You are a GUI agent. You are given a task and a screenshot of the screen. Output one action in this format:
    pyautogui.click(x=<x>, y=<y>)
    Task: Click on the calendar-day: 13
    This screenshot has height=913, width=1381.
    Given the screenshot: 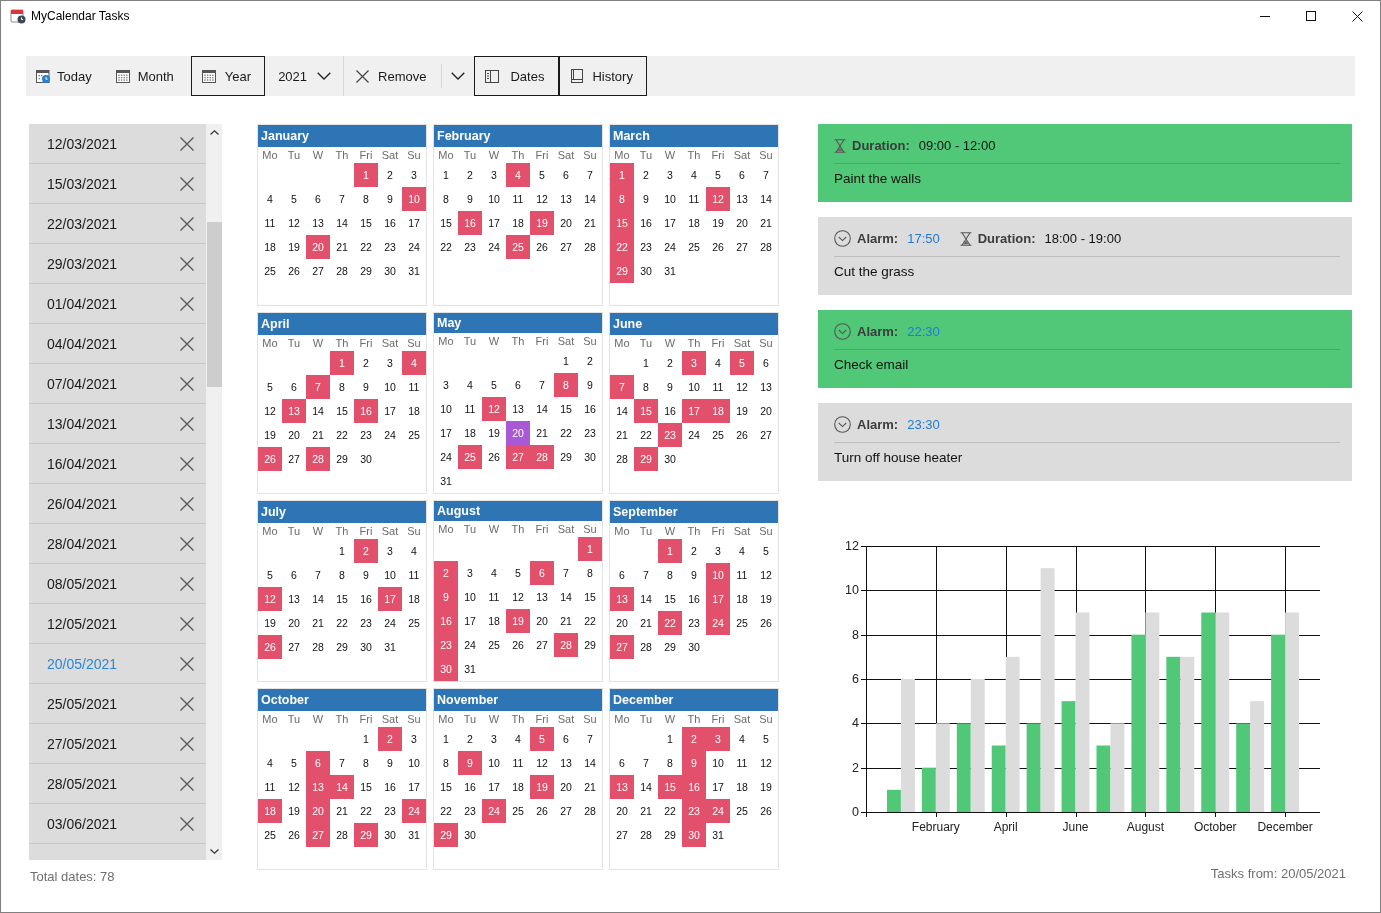 What is the action you would take?
    pyautogui.click(x=622, y=787)
    